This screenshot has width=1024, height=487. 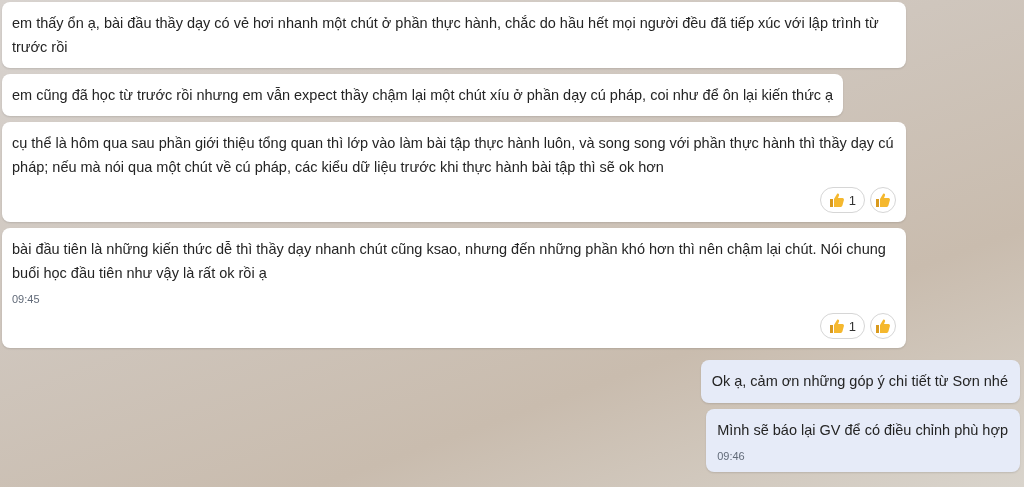 What do you see at coordinates (731, 456) in the screenshot?
I see `message-time: 09:46` at bounding box center [731, 456].